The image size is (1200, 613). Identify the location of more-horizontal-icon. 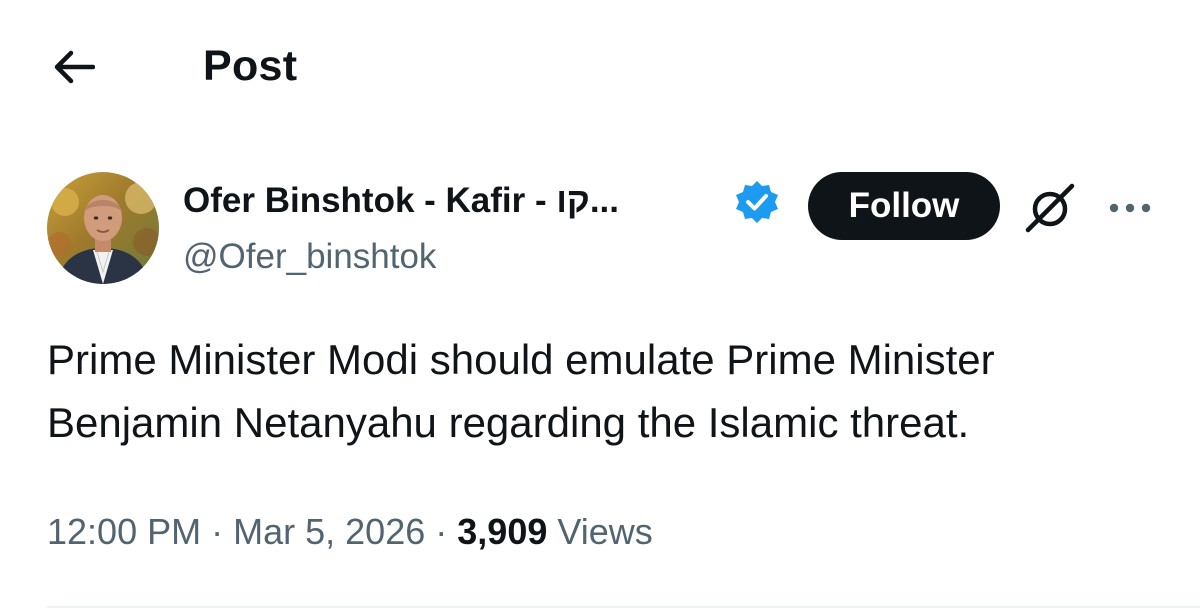
(1130, 208).